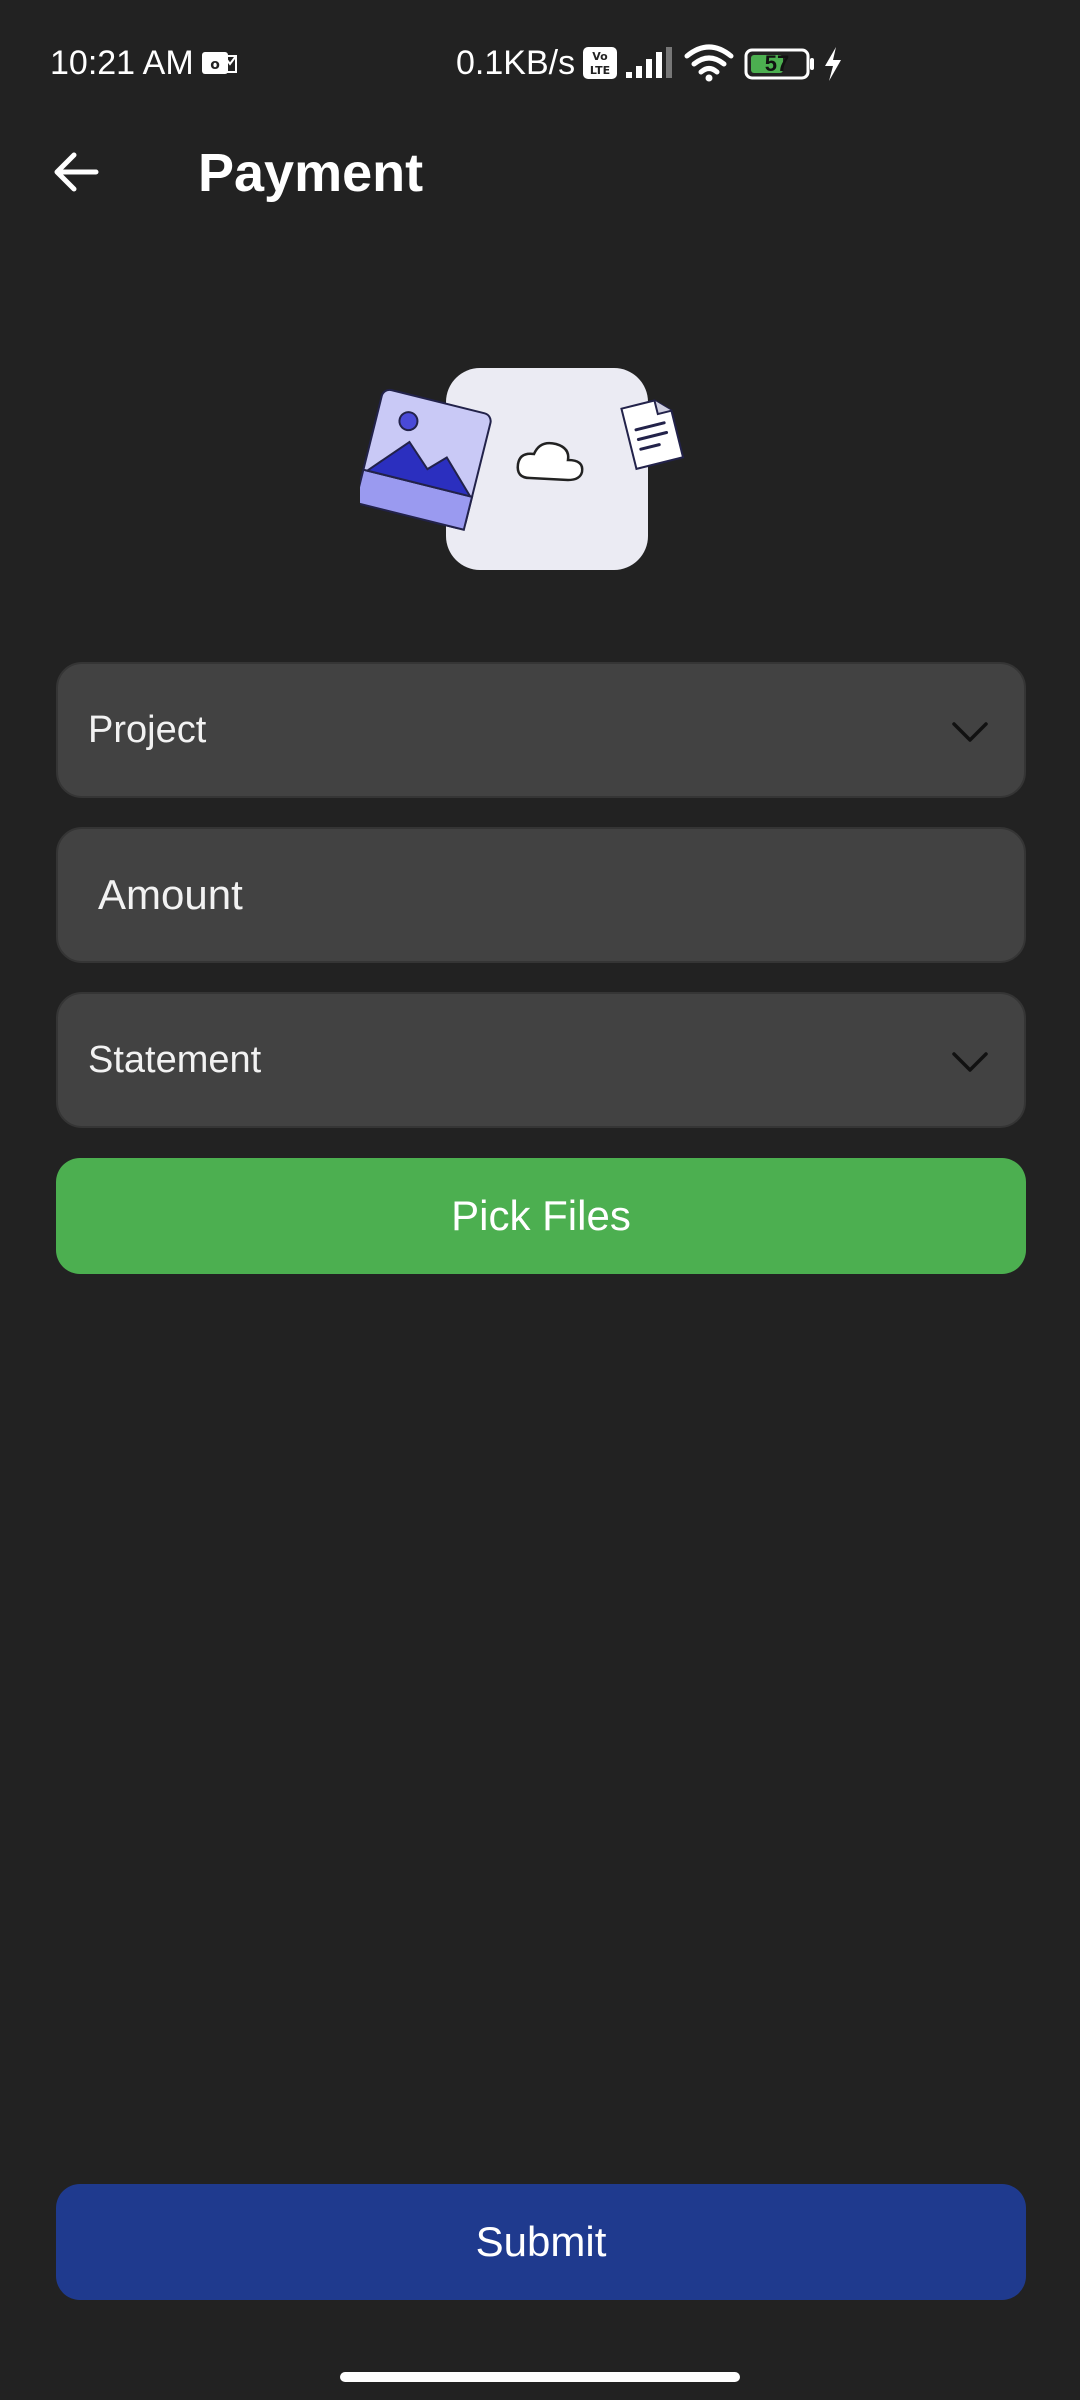 This screenshot has width=1080, height=2400. Describe the element at coordinates (175, 1060) in the screenshot. I see `statement-label: Statement` at that location.